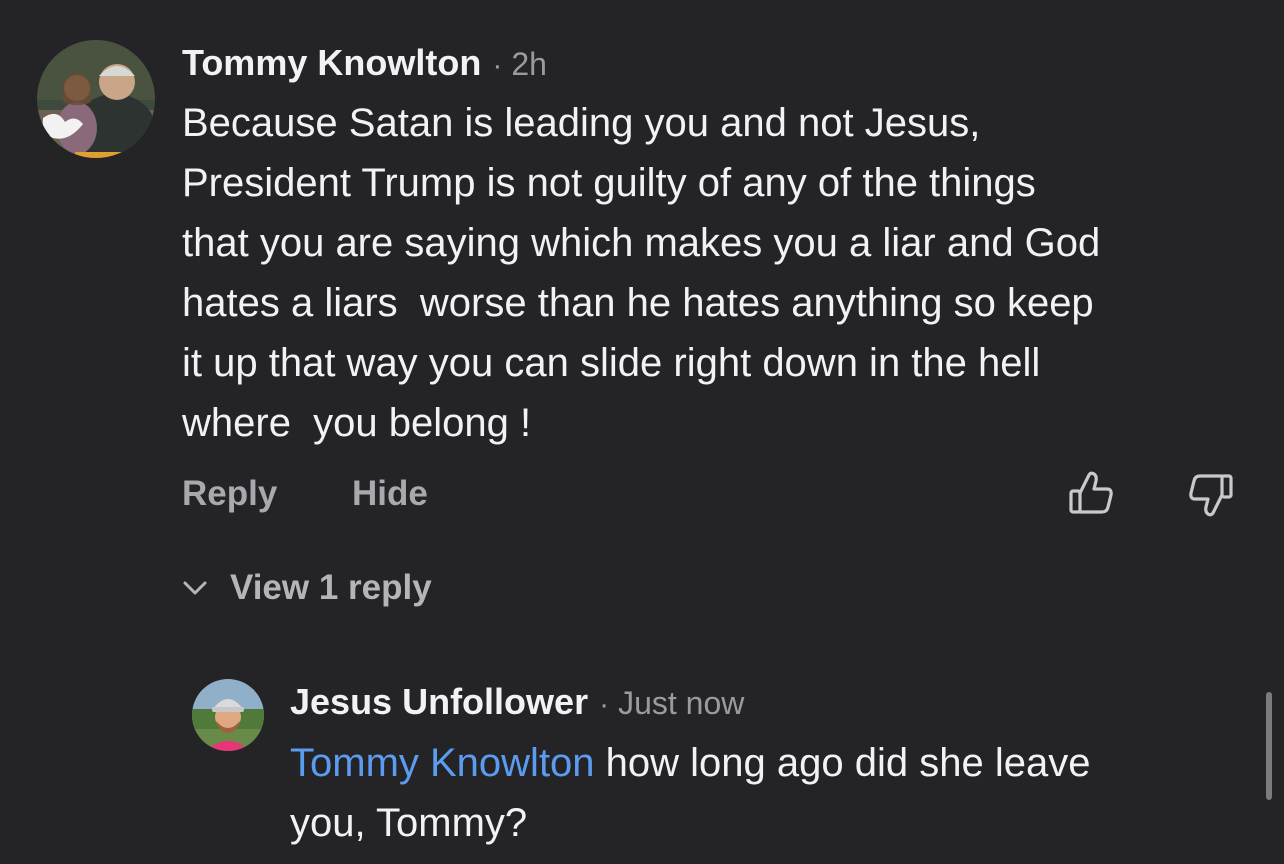 This screenshot has width=1284, height=864. What do you see at coordinates (331, 587) in the screenshot?
I see `view-replies-label: View 1 reply` at bounding box center [331, 587].